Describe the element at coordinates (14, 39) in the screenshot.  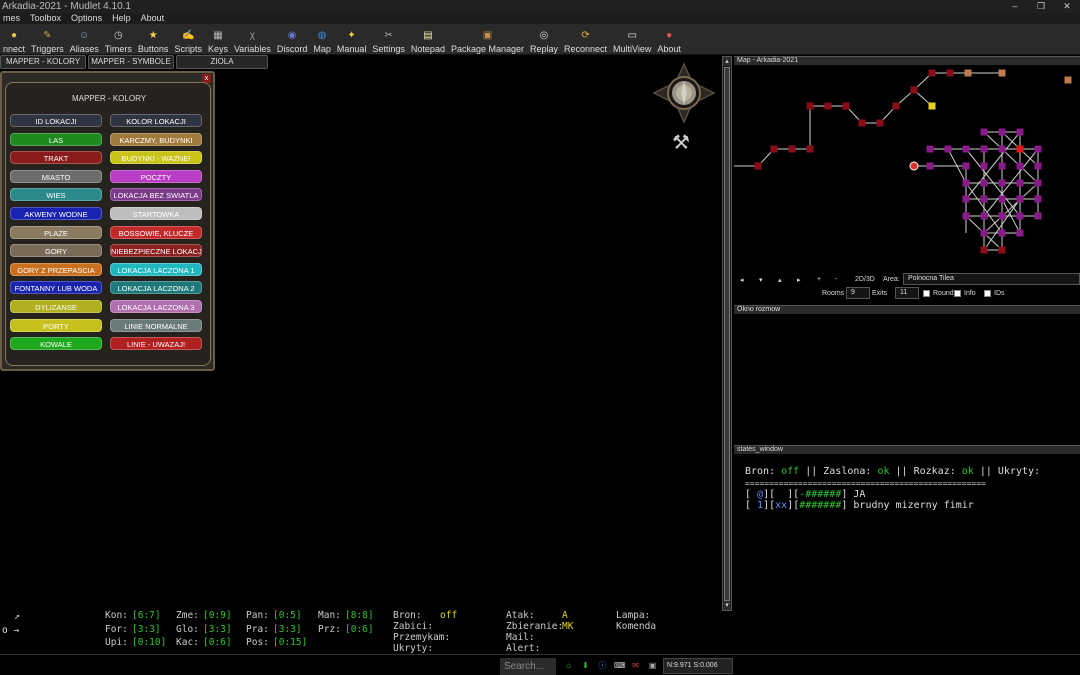
I see `toolbar-button-nnect: ● nnect` at that location.